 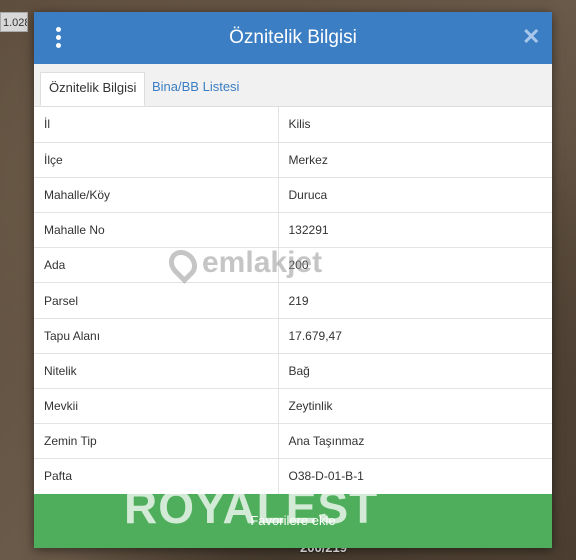 What do you see at coordinates (415, 160) in the screenshot?
I see `attribute-value: Merkez` at bounding box center [415, 160].